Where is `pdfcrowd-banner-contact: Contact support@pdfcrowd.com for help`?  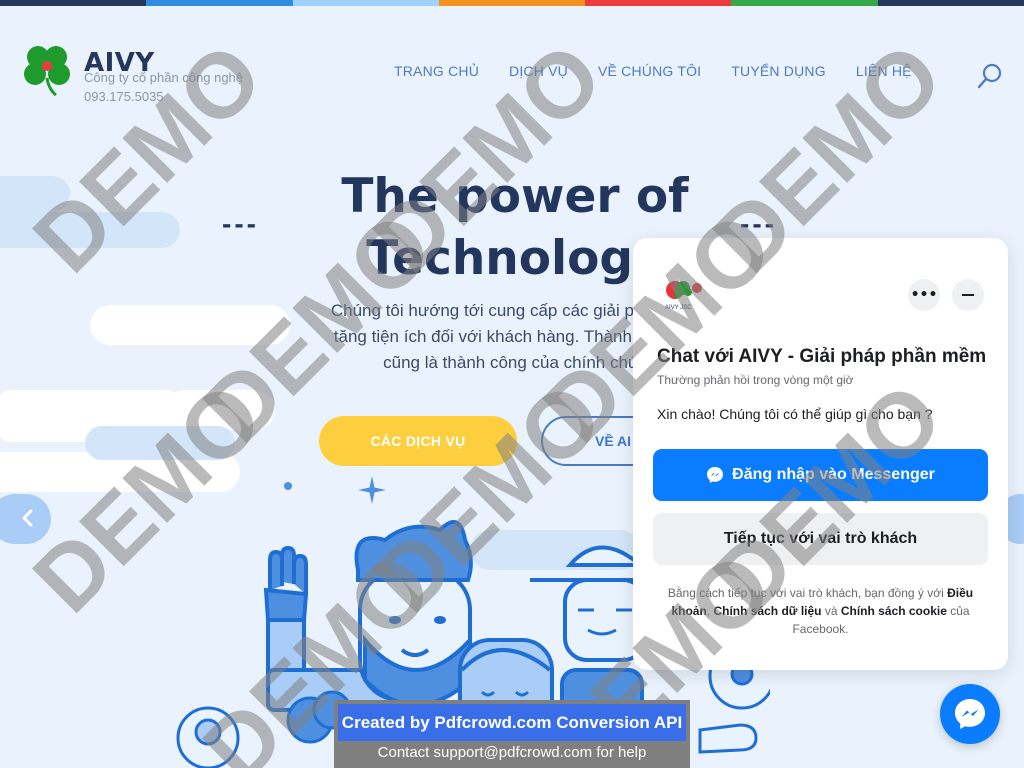
pdfcrowd-banner-contact: Contact support@pdfcrowd.com for help is located at coordinates (512, 752).